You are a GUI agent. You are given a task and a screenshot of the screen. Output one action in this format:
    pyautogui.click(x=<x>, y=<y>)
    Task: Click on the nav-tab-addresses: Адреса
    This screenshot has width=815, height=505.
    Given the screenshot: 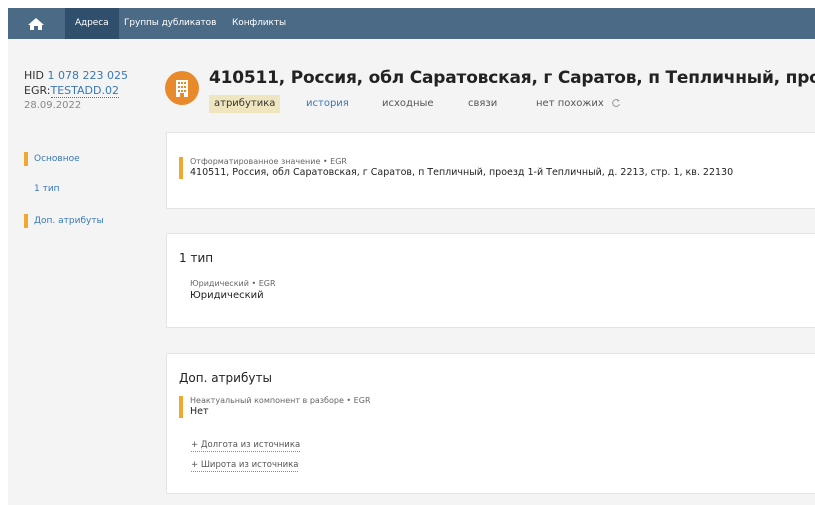 What is the action you would take?
    pyautogui.click(x=92, y=23)
    